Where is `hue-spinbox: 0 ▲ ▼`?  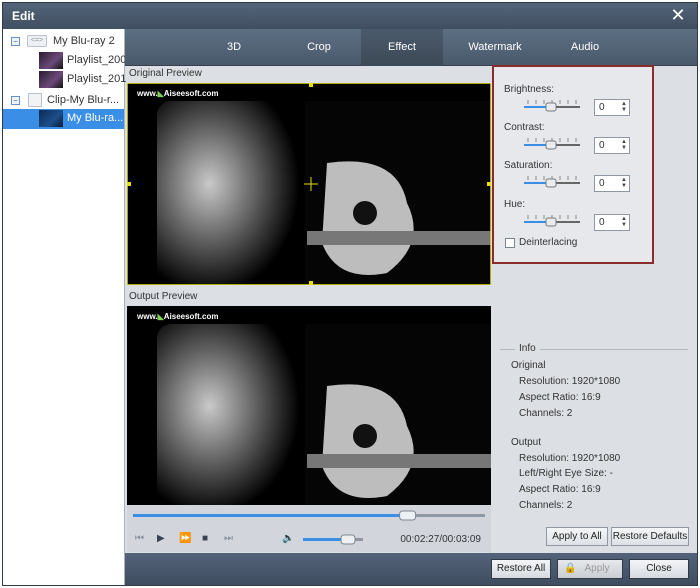
hue-spinbox: 0 ▲ ▼ is located at coordinates (612, 222).